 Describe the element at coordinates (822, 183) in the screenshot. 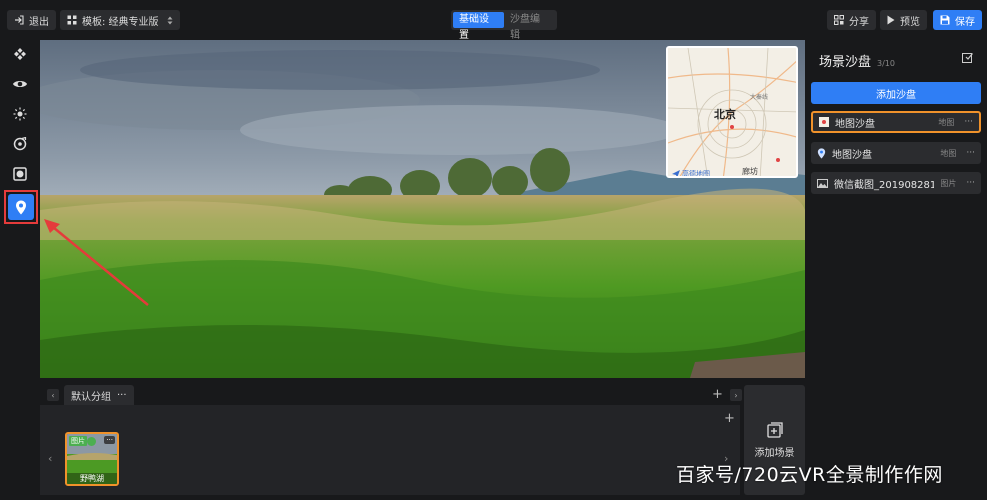

I see `image-icon` at that location.